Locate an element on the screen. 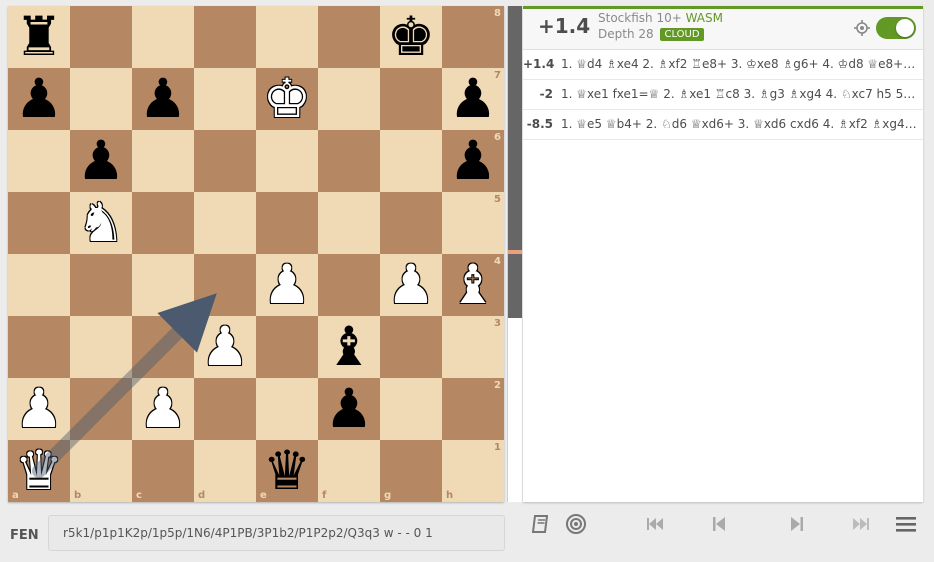 The width and height of the screenshot is (934, 562). square-f2: ♟ is located at coordinates (349, 409).